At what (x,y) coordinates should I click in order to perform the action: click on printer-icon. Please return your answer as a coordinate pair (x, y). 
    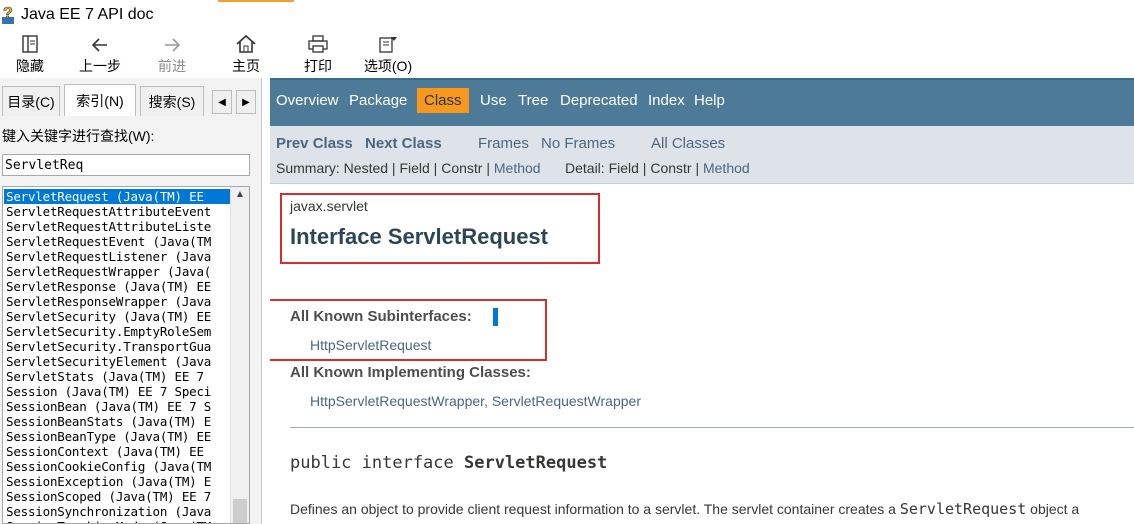
    Looking at the image, I should click on (318, 42).